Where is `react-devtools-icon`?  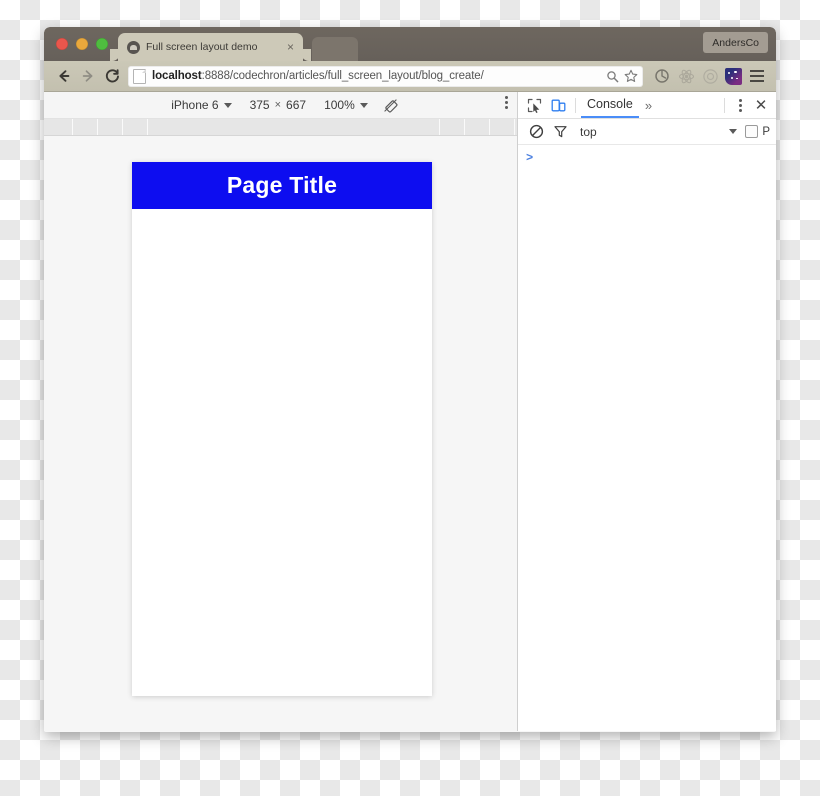 react-devtools-icon is located at coordinates (686, 76).